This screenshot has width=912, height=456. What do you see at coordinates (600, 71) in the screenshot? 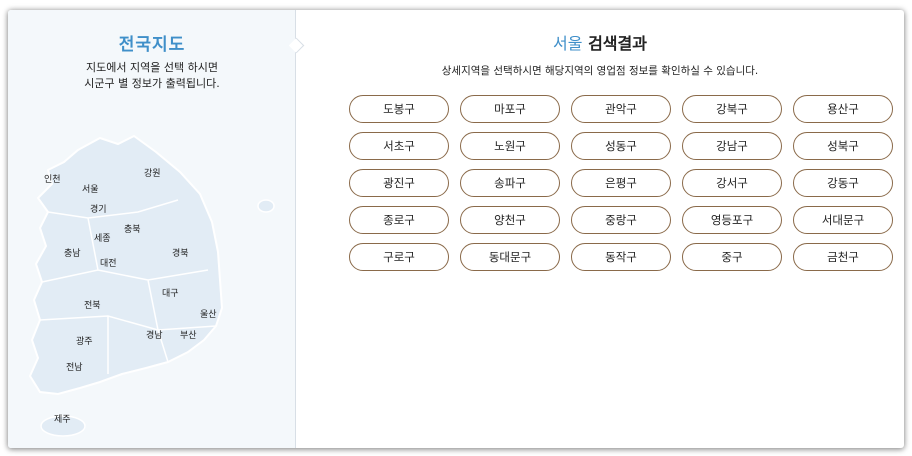
I see `results-description: 상세지역을 선택하시면 해당지역의 영업점 정보를 확인하실 수 있습니다.` at bounding box center [600, 71].